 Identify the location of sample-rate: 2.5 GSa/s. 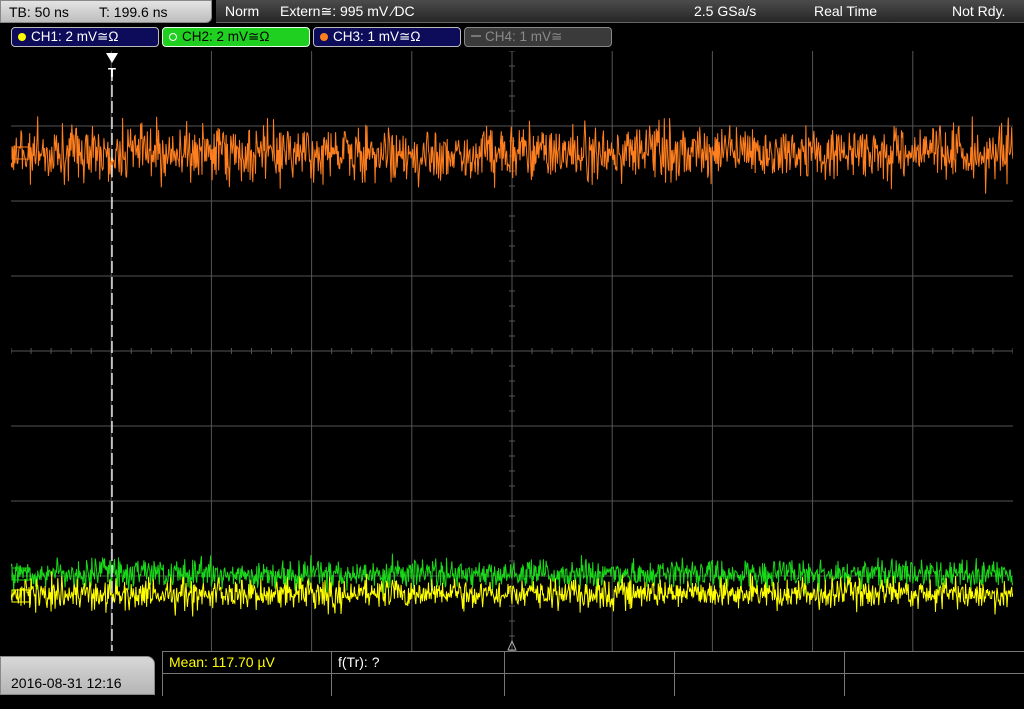
(725, 11).